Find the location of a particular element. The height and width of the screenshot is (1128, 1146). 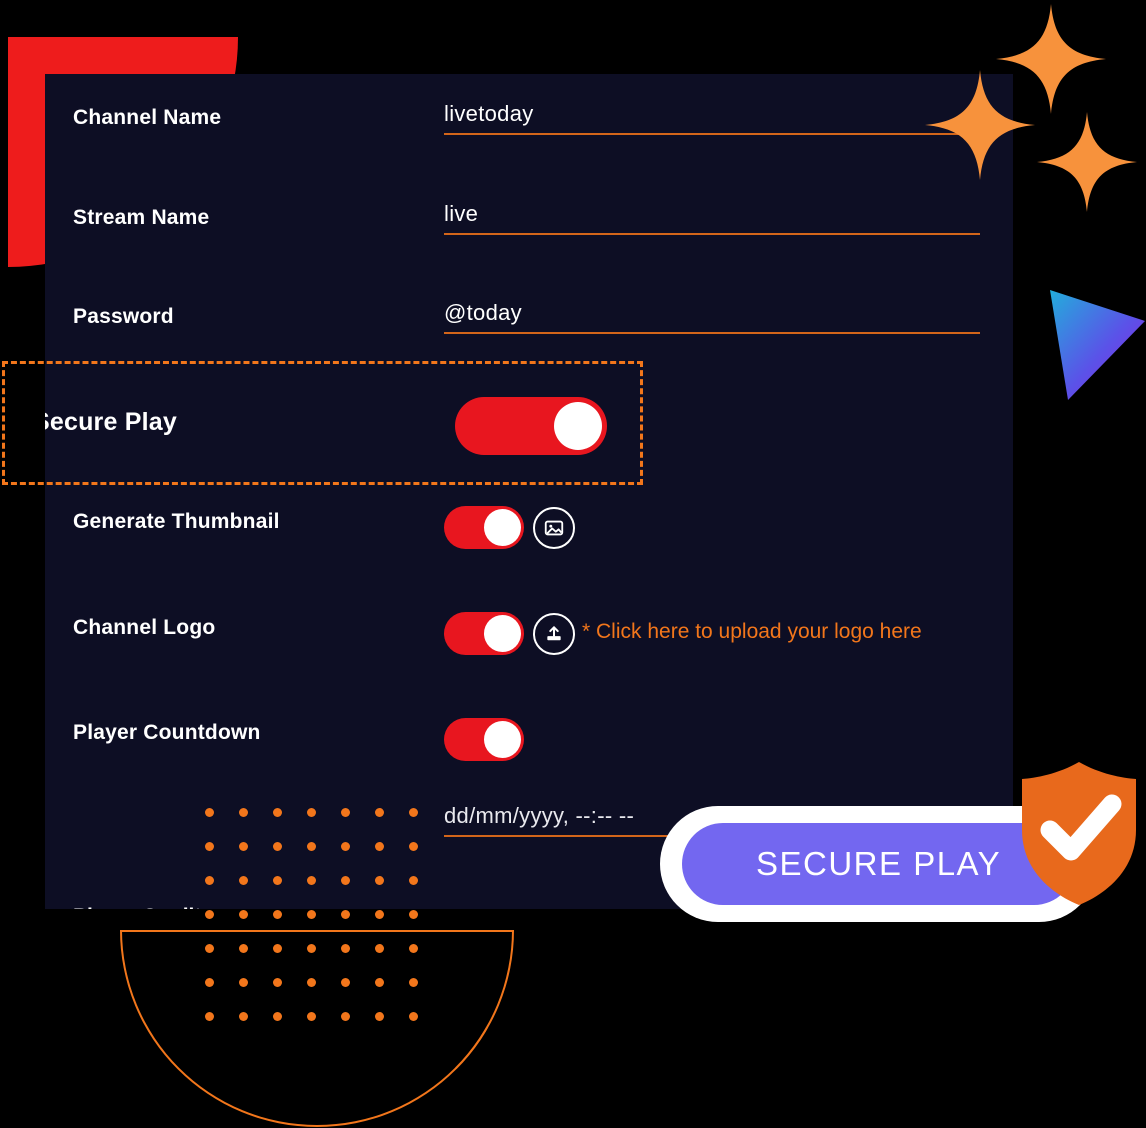

channel-name-input: livetoday is located at coordinates (712, 118).